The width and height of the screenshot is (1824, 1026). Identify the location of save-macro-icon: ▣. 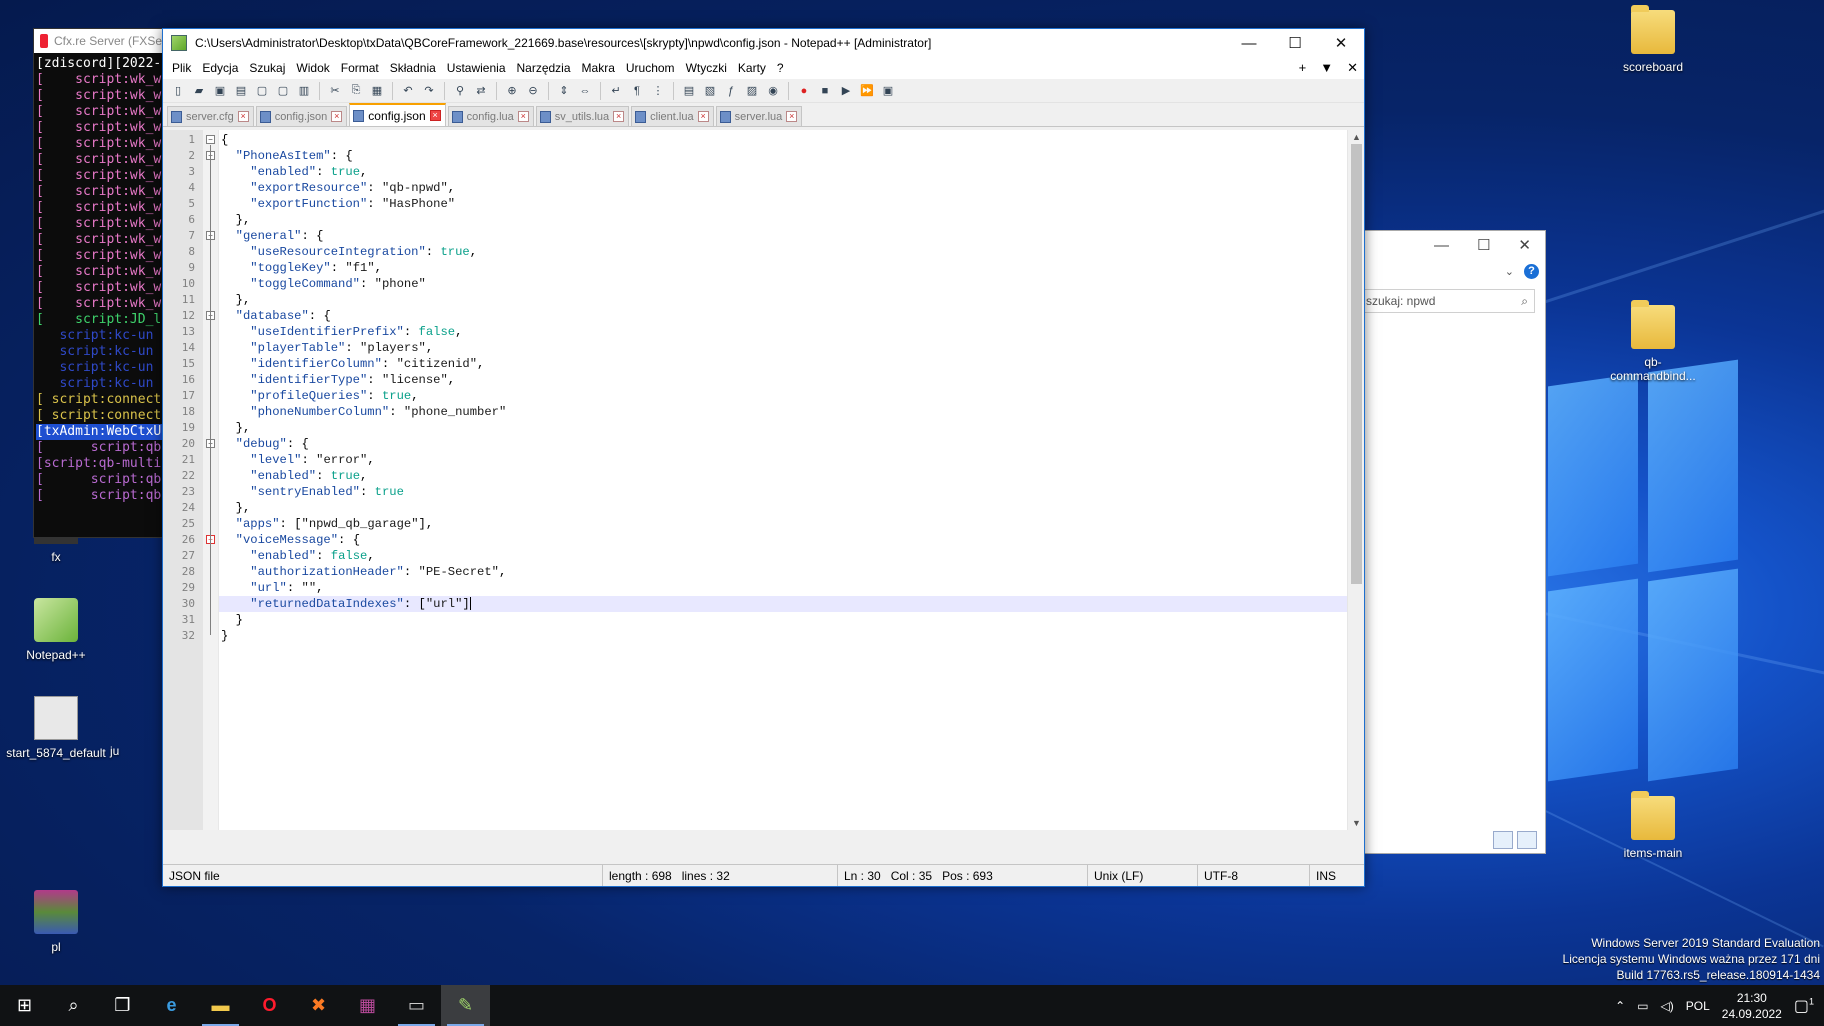
(888, 91).